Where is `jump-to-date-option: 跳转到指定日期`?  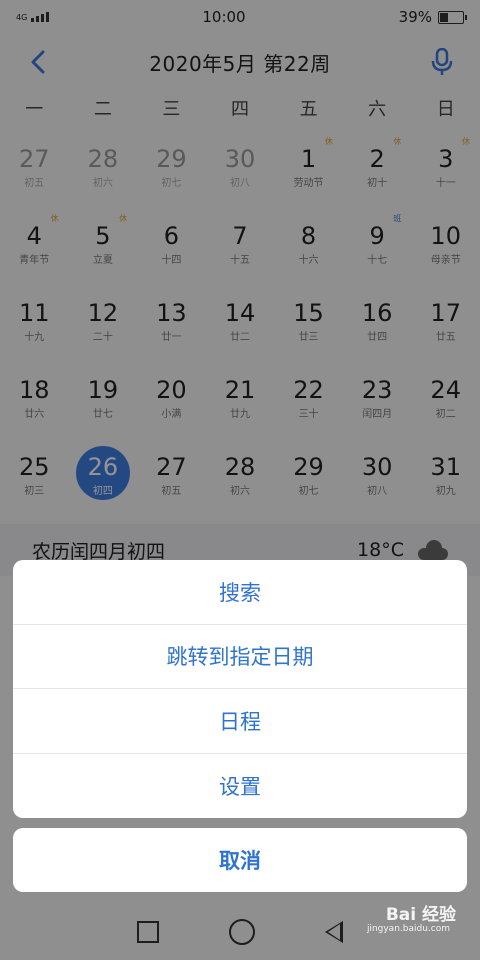 jump-to-date-option: 跳转到指定日期 is located at coordinates (240, 657).